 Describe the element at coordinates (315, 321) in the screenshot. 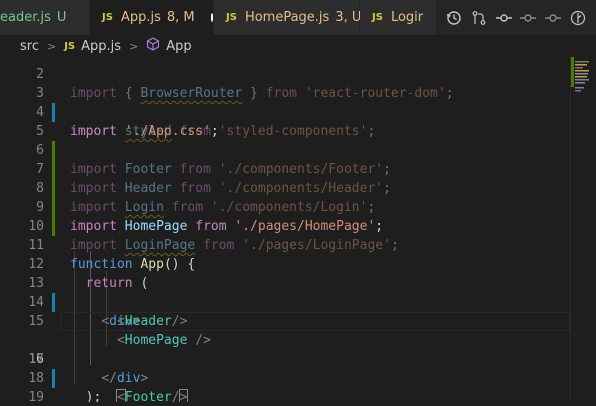

I see `current-line-highlight` at that location.